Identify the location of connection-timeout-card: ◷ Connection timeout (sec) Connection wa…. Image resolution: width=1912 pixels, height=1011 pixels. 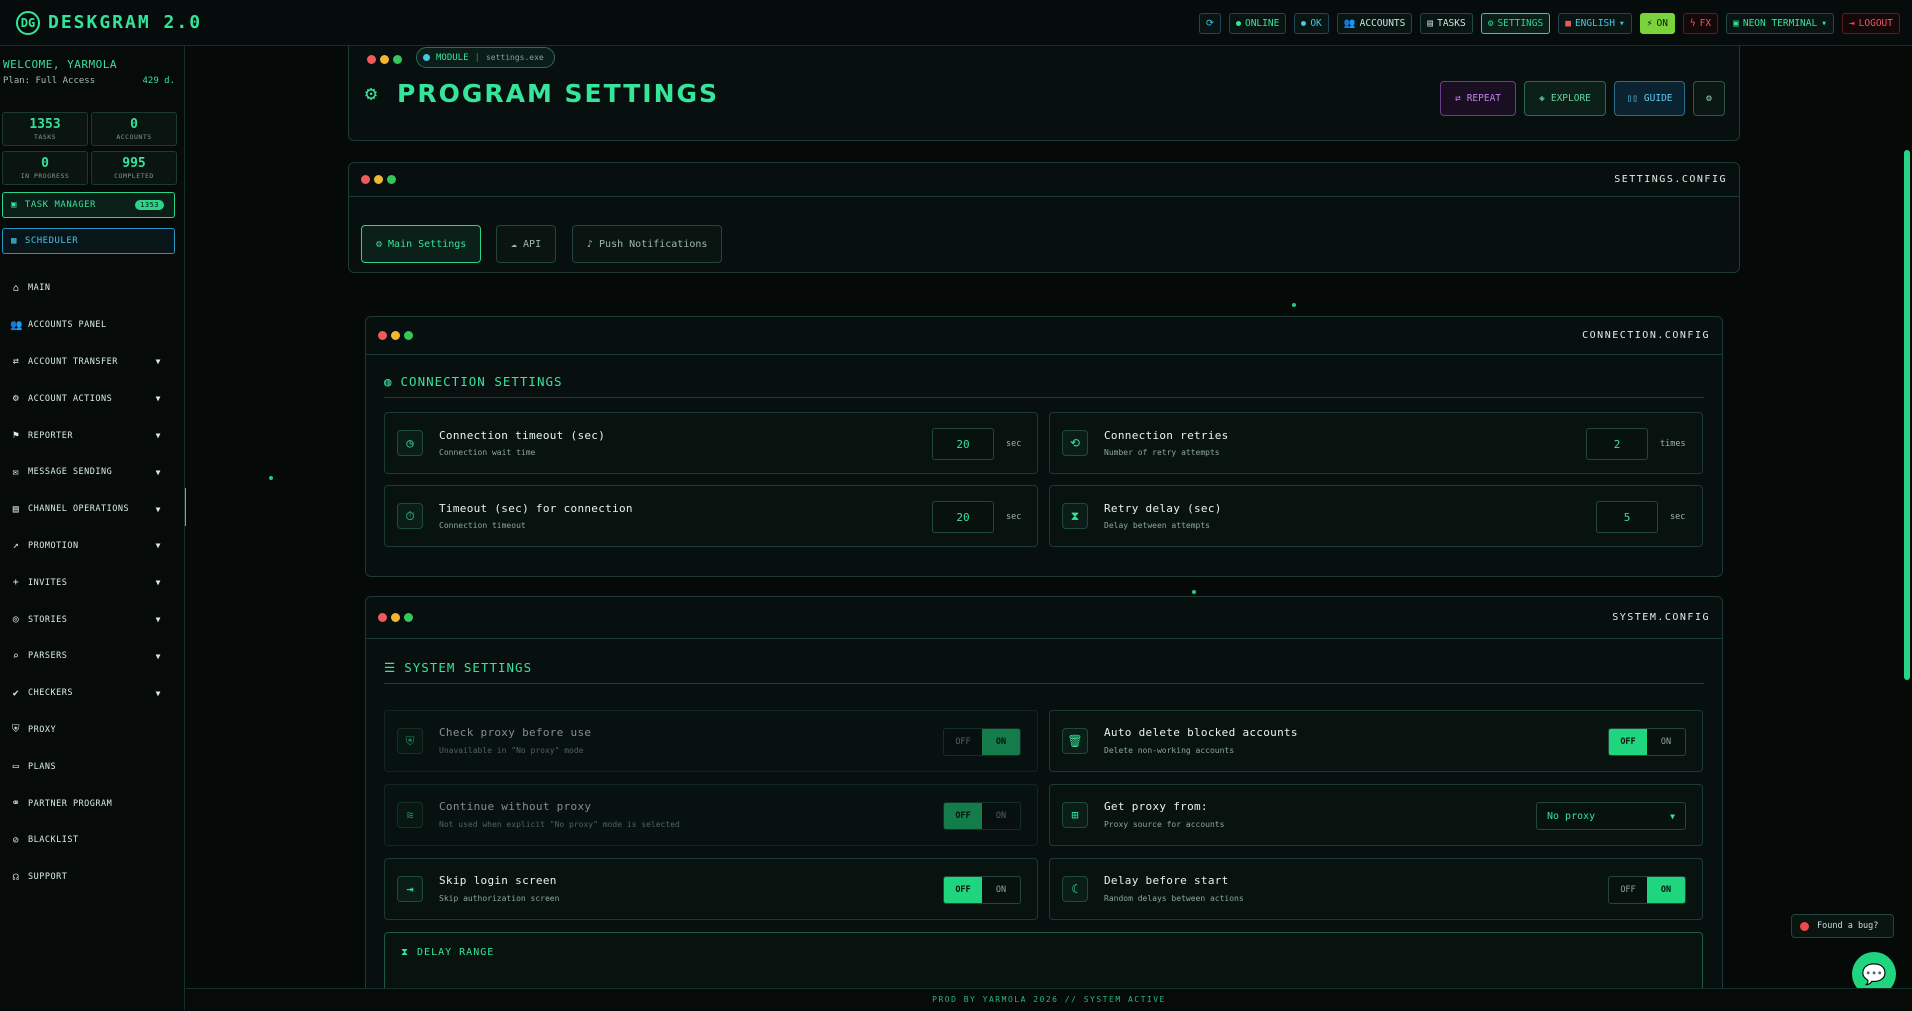
(711, 443).